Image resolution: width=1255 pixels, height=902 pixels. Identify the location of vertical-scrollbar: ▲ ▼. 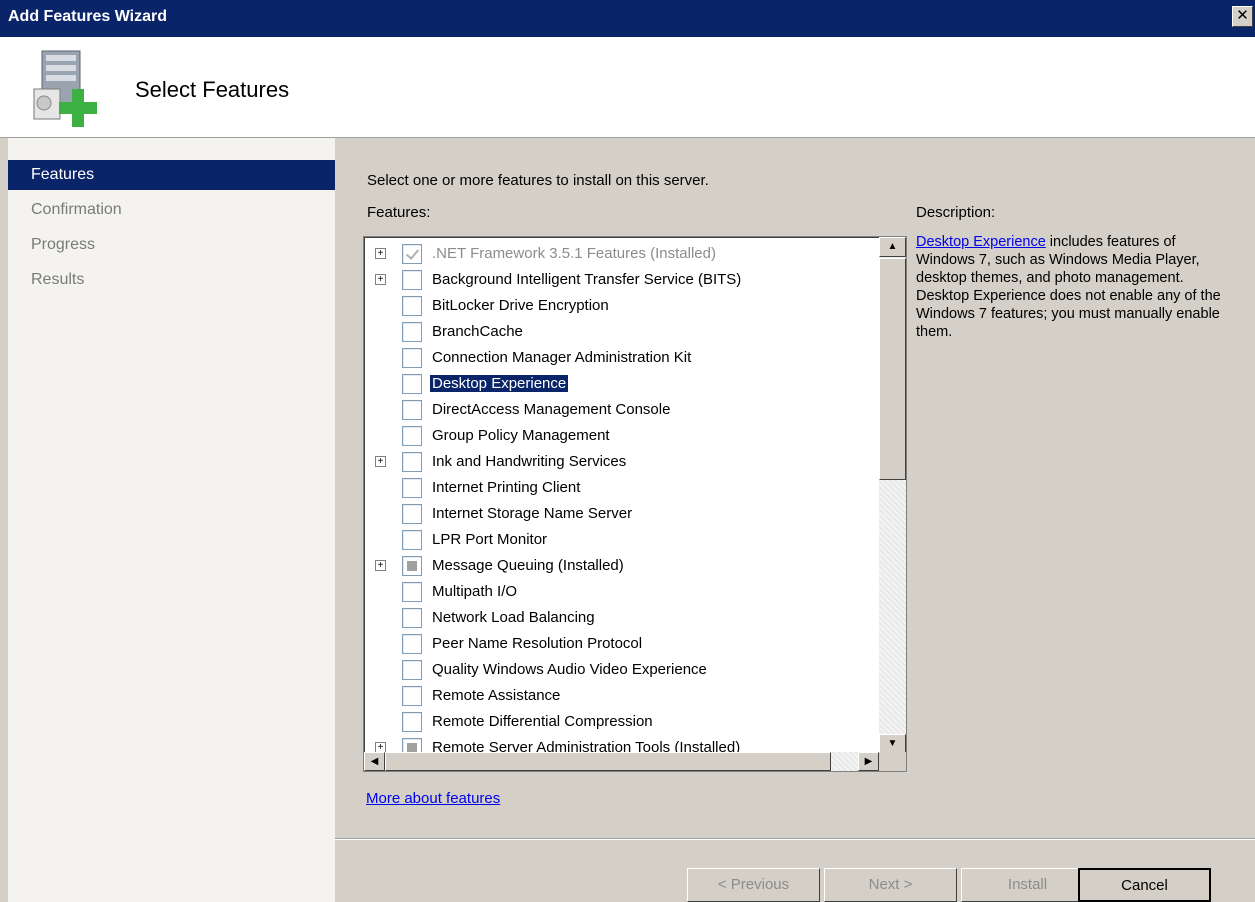
(892, 495).